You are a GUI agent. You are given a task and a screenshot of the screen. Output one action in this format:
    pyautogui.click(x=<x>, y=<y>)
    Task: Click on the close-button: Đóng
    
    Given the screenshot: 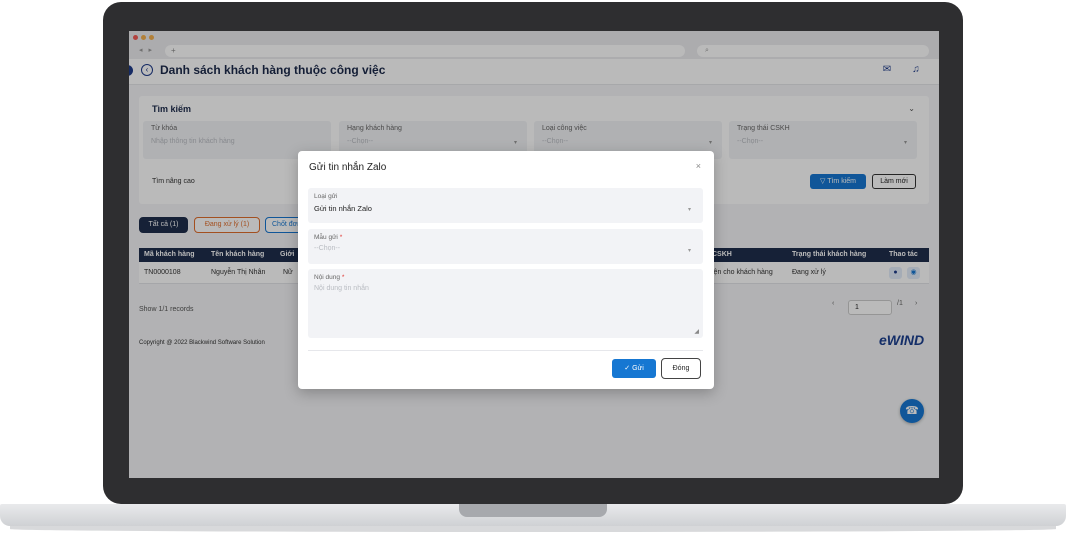 What is the action you would take?
    pyautogui.click(x=681, y=368)
    